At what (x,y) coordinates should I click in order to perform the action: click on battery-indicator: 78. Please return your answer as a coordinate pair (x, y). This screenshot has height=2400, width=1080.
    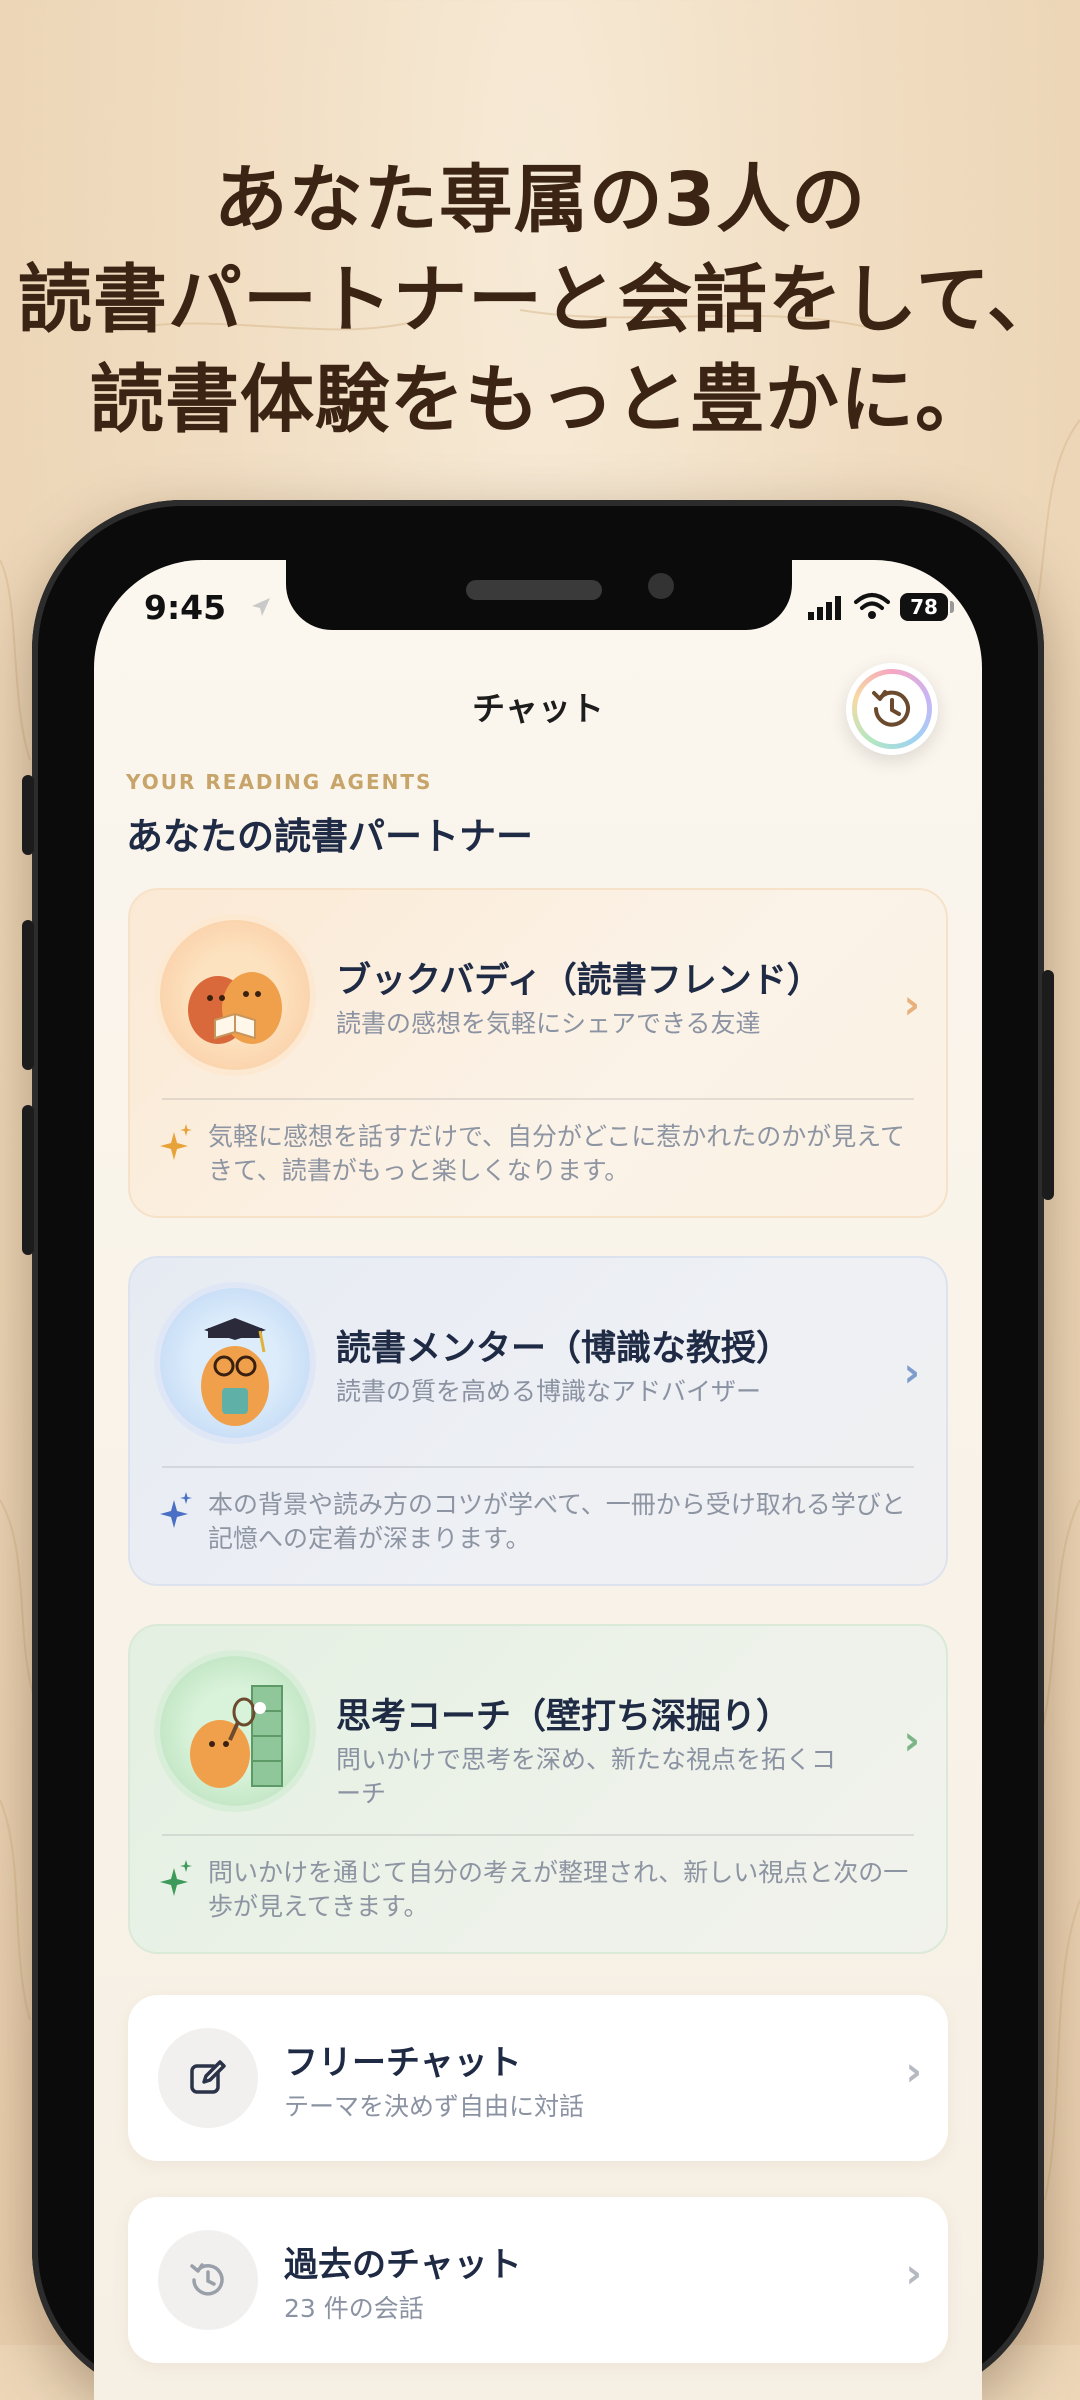
    Looking at the image, I should click on (924, 607).